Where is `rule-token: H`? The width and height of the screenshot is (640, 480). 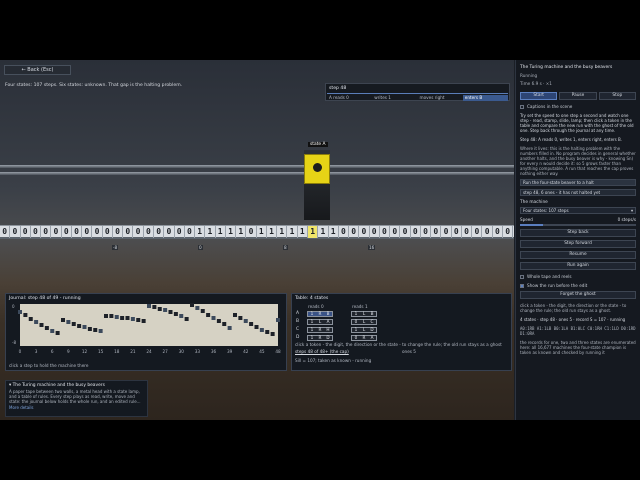 rule-token: H is located at coordinates (328, 329).